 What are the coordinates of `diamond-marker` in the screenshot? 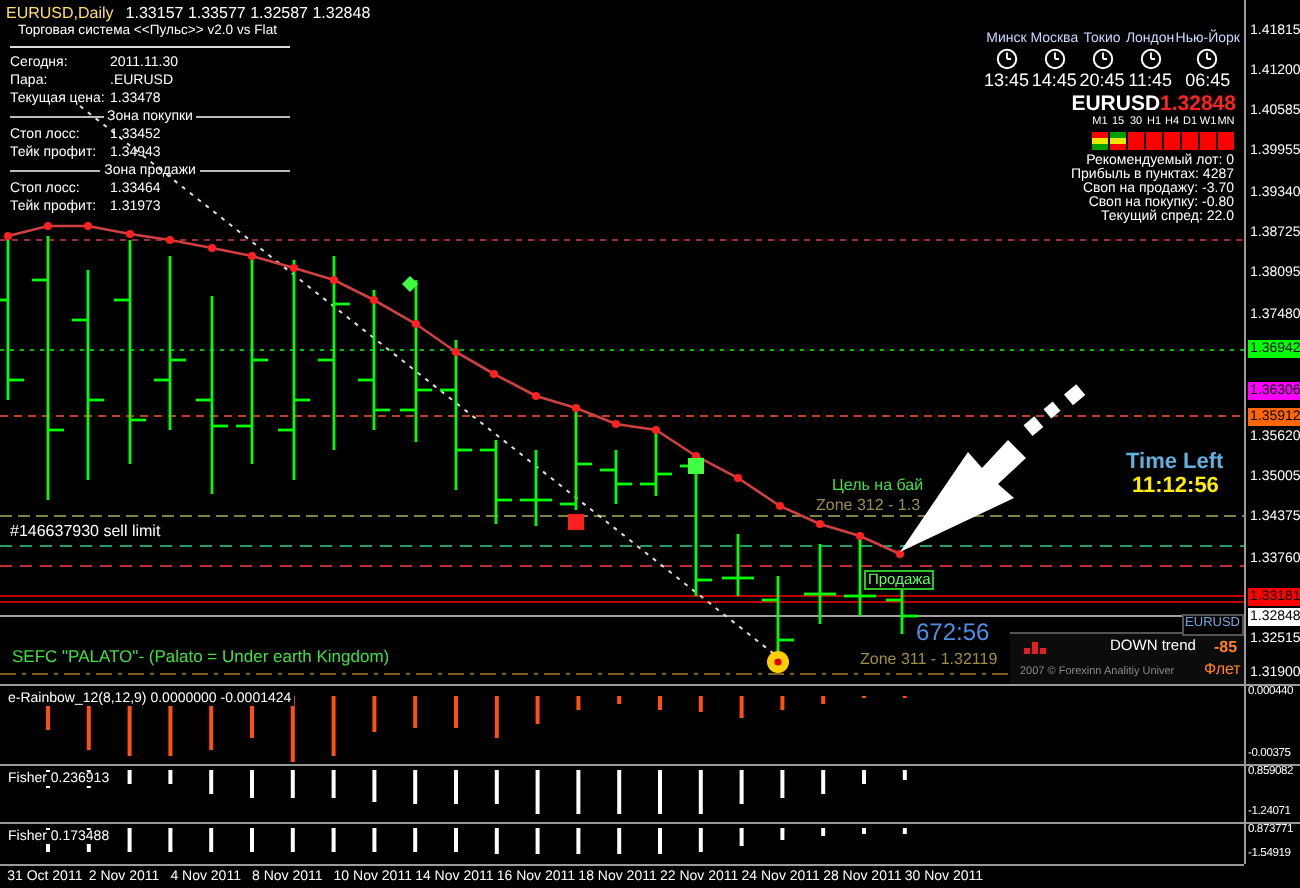 It's located at (410, 284).